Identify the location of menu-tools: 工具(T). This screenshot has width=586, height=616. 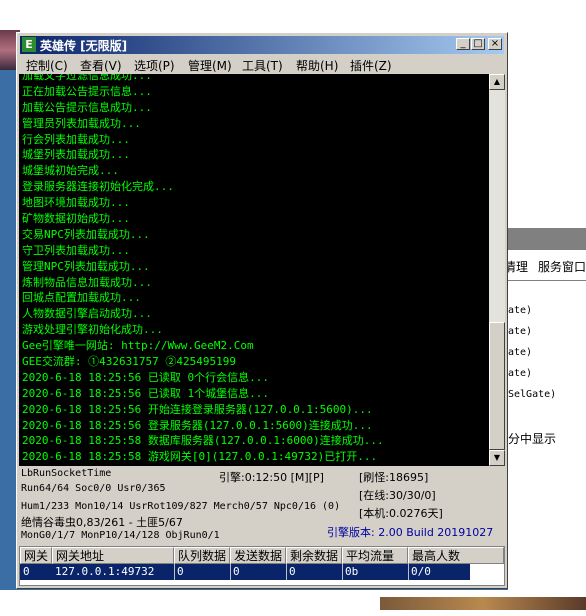
(262, 65).